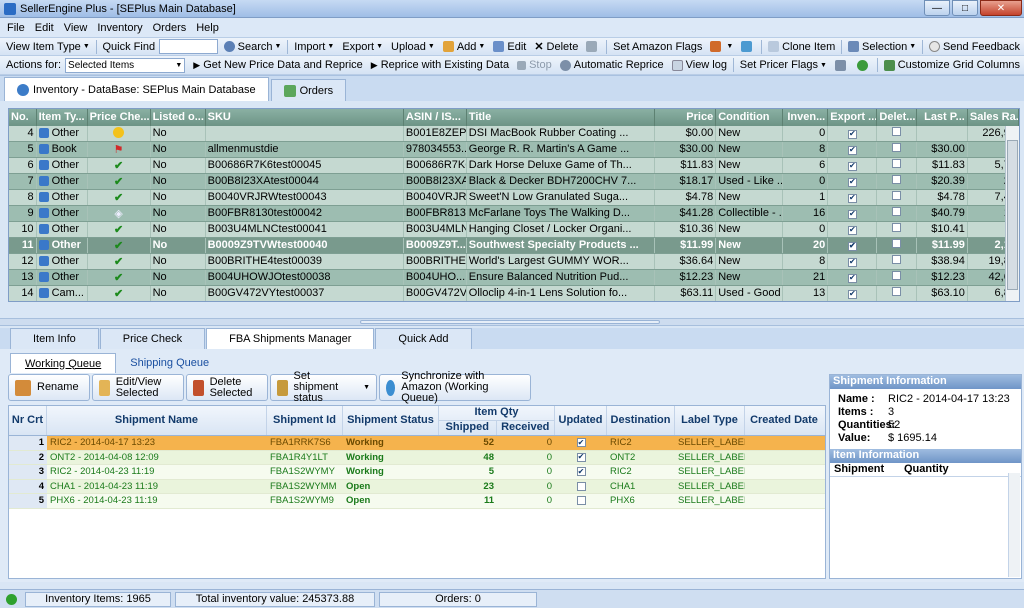 The width and height of the screenshot is (1024, 608). Describe the element at coordinates (308, 90) in the screenshot. I see `tab-orders: Orders` at that location.